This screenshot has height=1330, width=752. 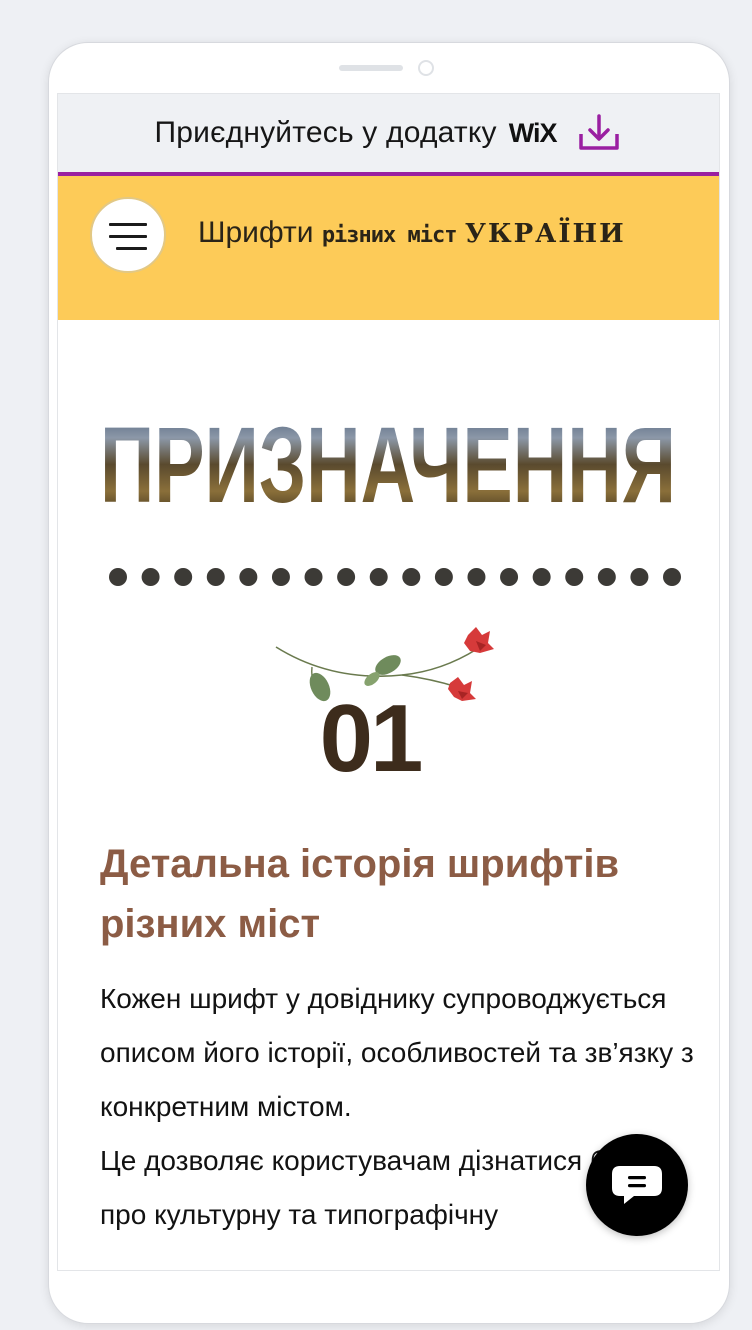 I want to click on wix-logo: WiX, so click(x=533, y=132).